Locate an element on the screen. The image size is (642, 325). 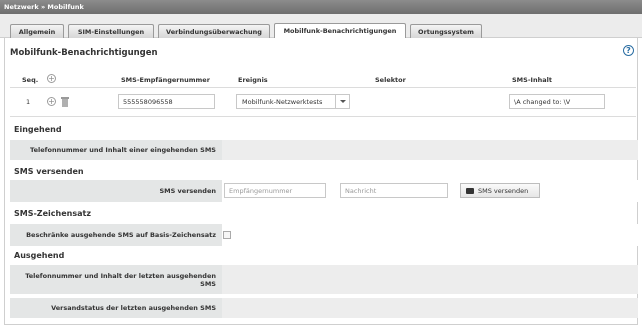
event-select-value: Mobilfunk-Netzwerktests is located at coordinates (282, 101).